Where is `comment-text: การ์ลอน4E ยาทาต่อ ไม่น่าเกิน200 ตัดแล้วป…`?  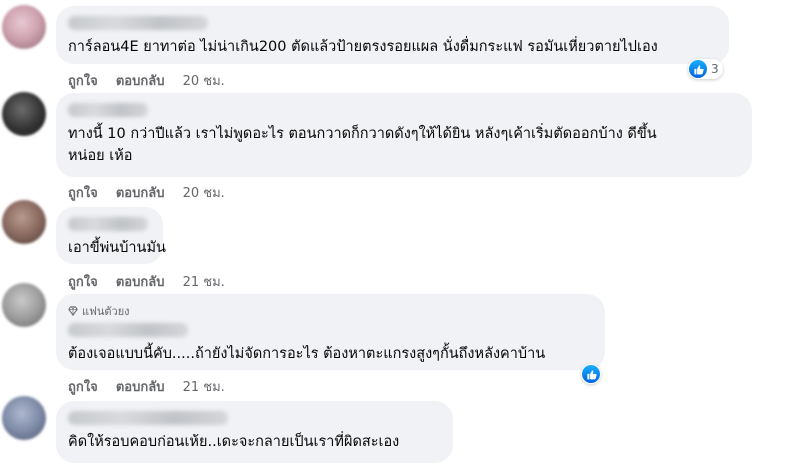
comment-text: การ์ลอน4E ยาทาต่อ ไม่น่าเกิน200 ตัดแล้วป… is located at coordinates (363, 47).